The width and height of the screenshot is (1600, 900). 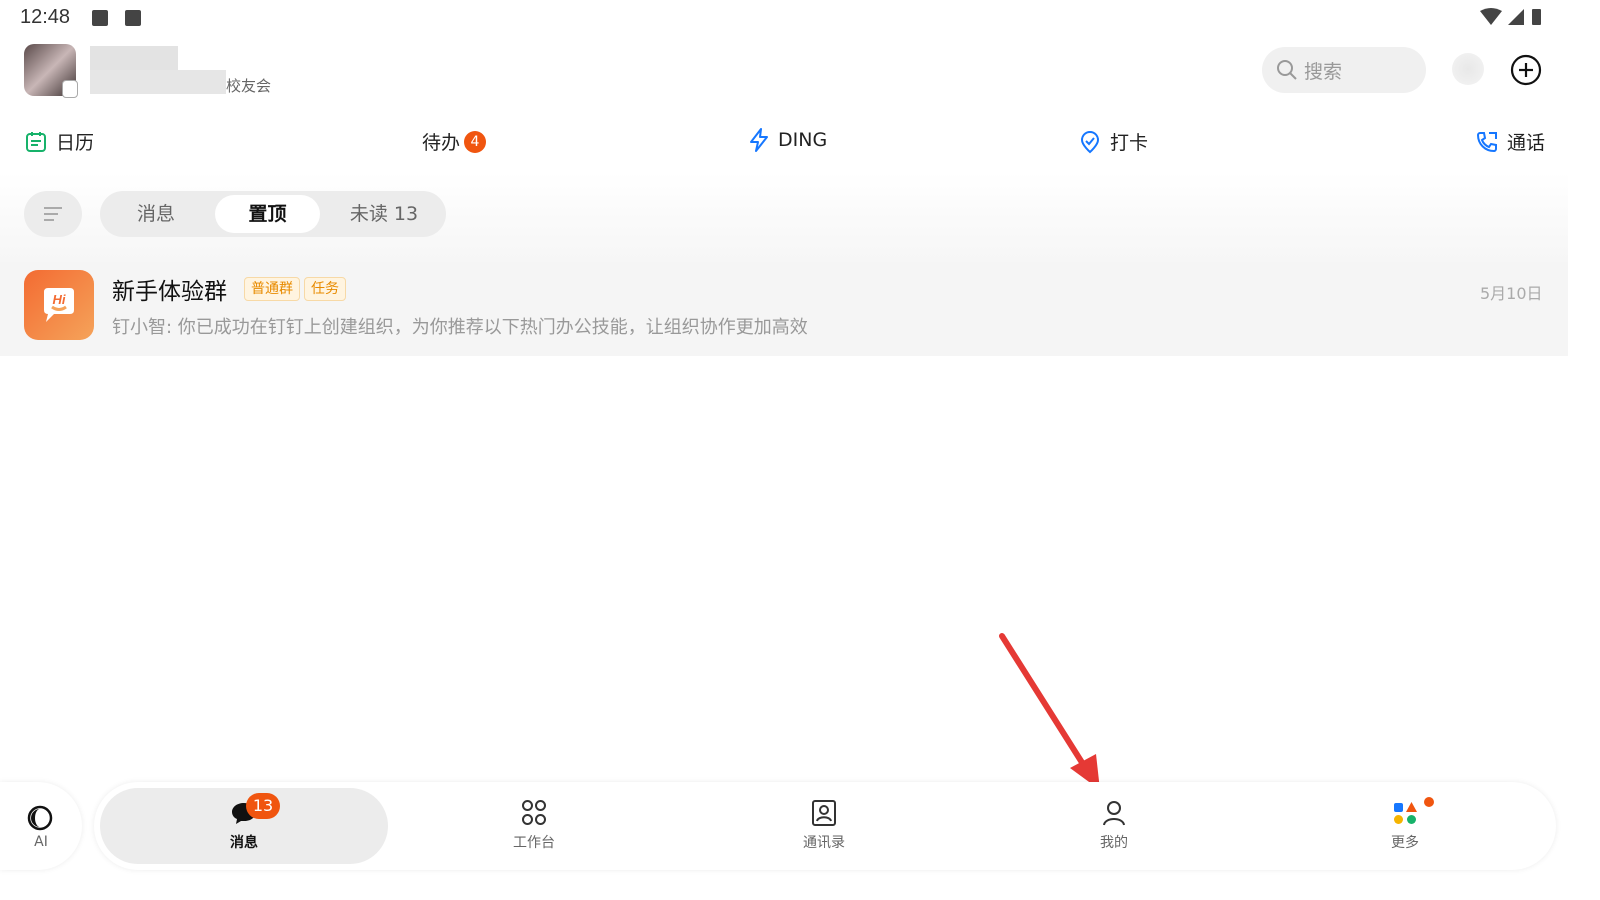 I want to click on filter-lines-icon, so click(x=53, y=214).